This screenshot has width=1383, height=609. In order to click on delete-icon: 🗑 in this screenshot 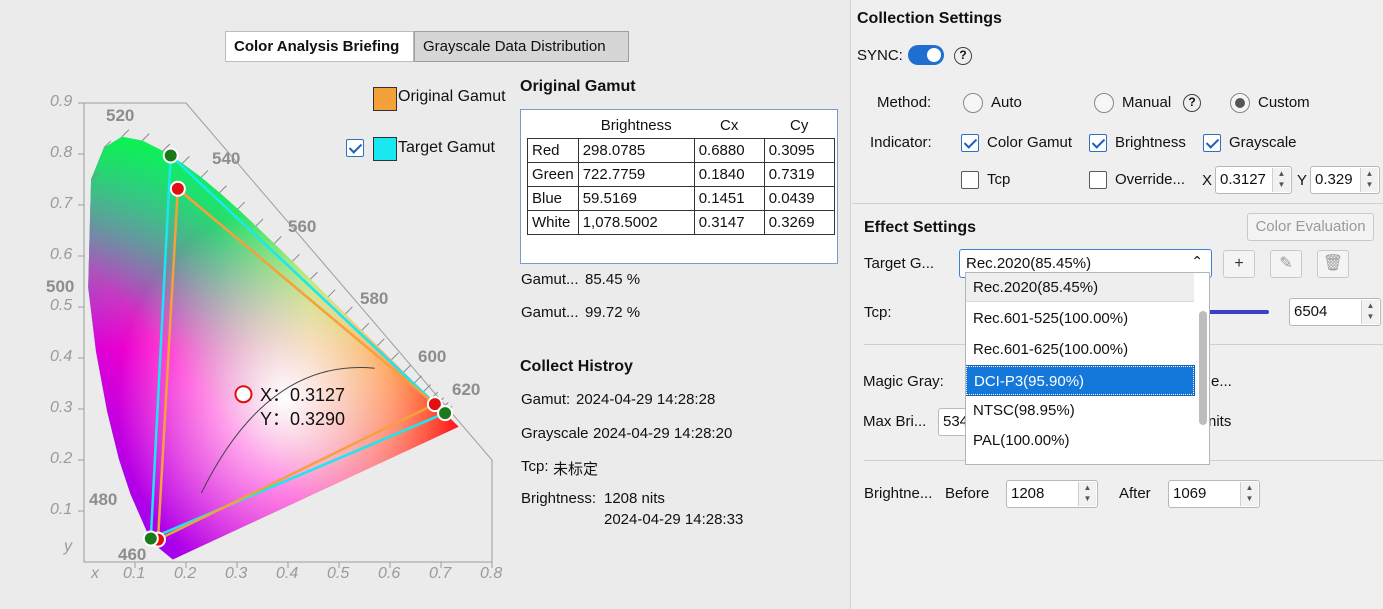, I will do `click(1333, 264)`.